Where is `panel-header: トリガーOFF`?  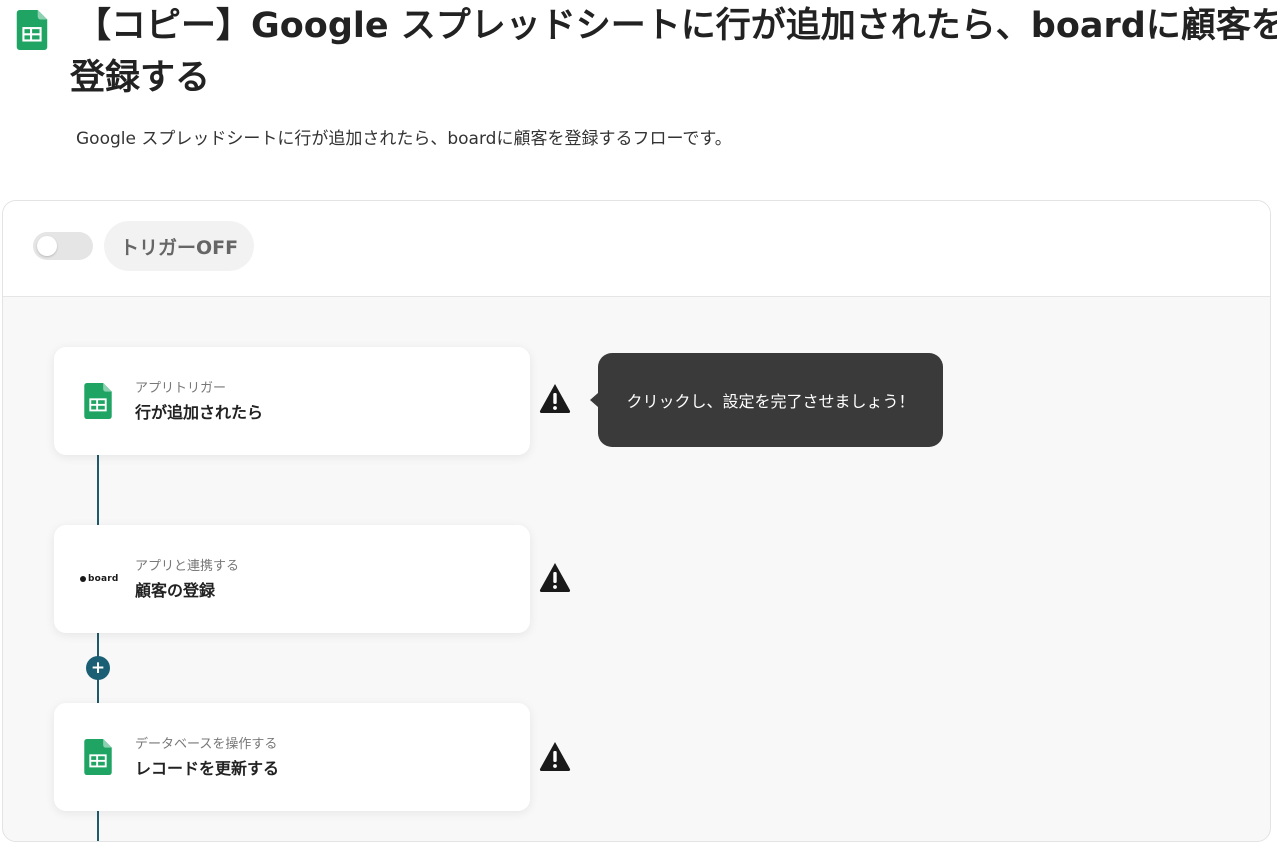
panel-header: トリガーOFF is located at coordinates (636, 249).